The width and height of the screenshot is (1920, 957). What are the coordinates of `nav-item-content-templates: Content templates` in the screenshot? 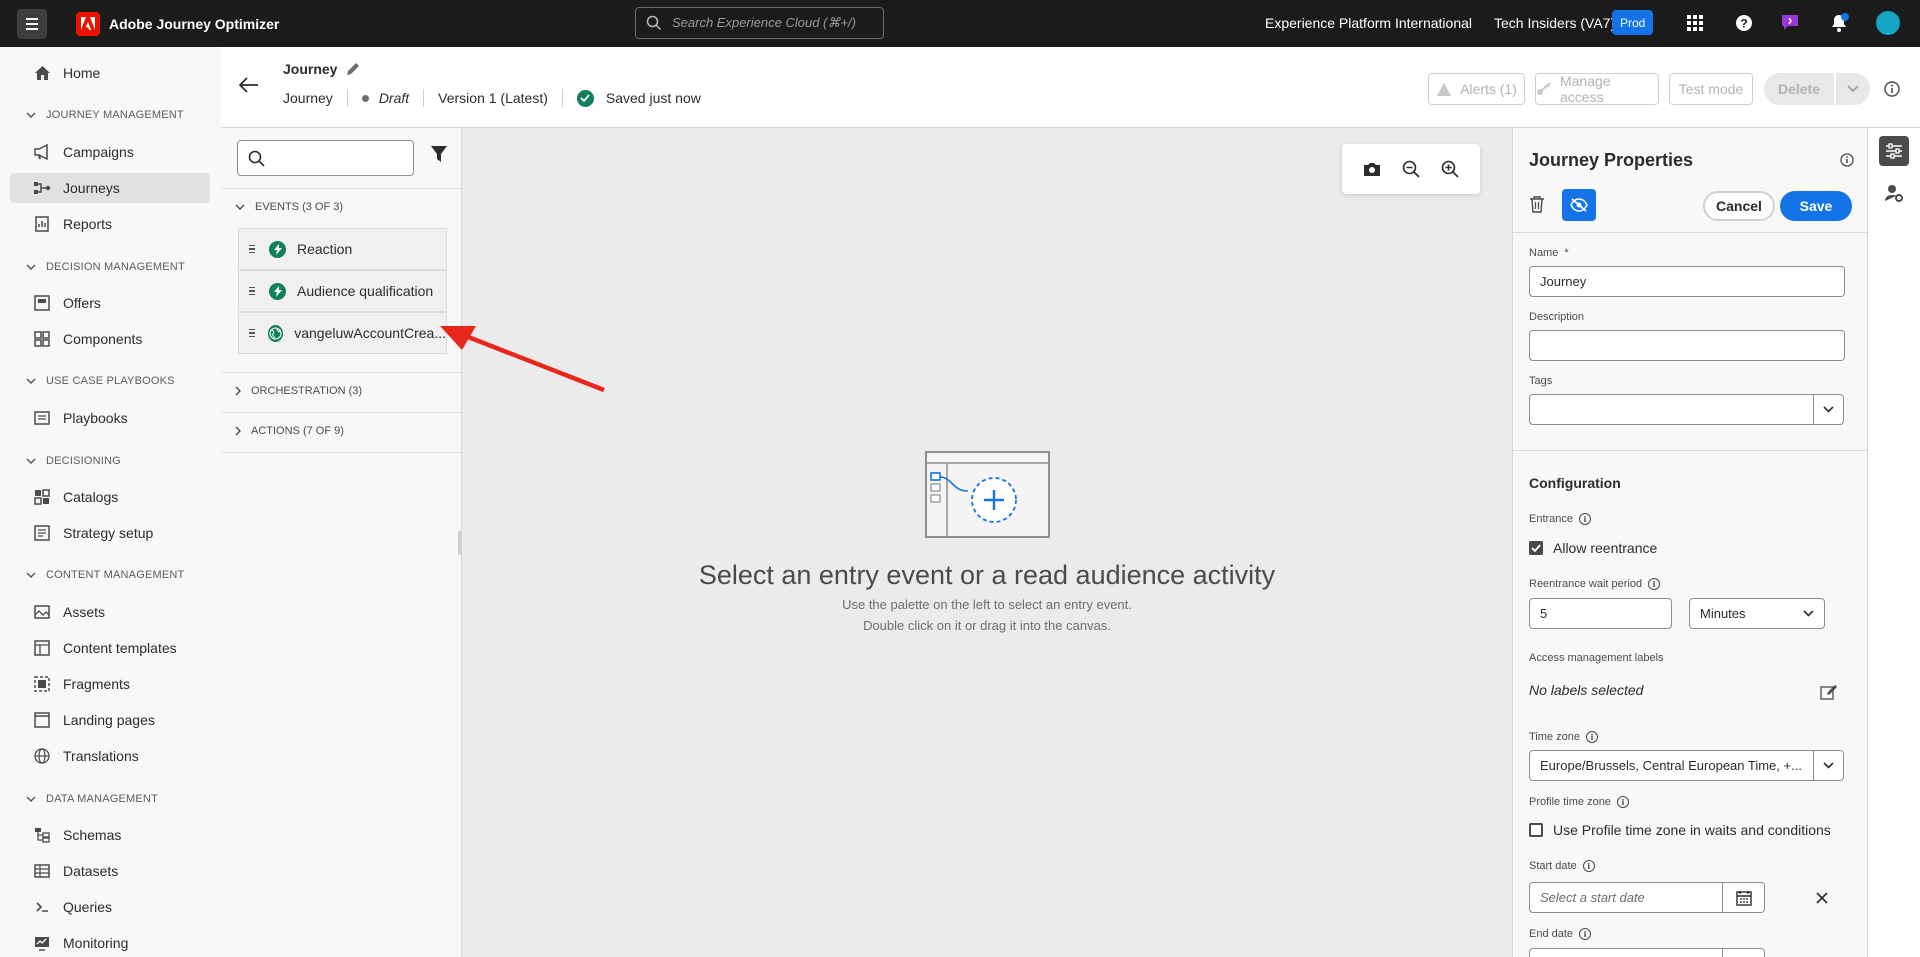 It's located at (110, 648).